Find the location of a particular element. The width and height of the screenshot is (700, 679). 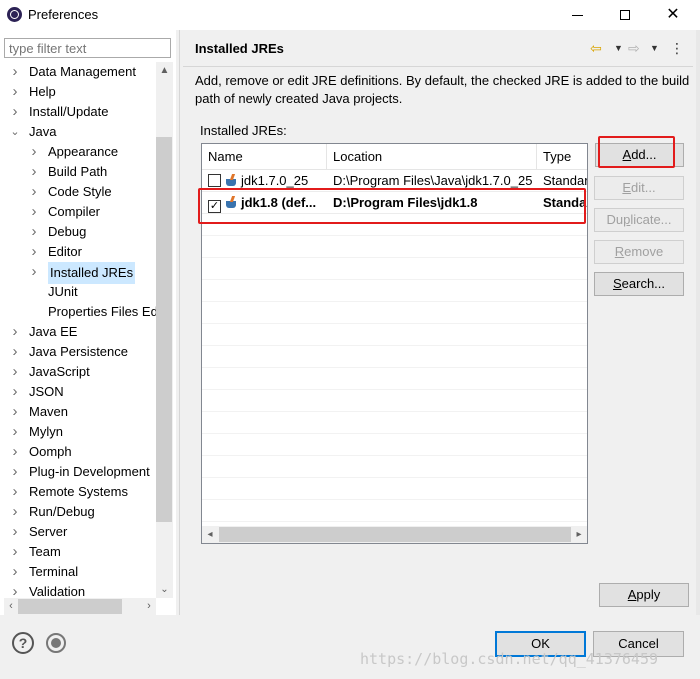

scroll-down-icon: ⌄ is located at coordinates (164, 589).